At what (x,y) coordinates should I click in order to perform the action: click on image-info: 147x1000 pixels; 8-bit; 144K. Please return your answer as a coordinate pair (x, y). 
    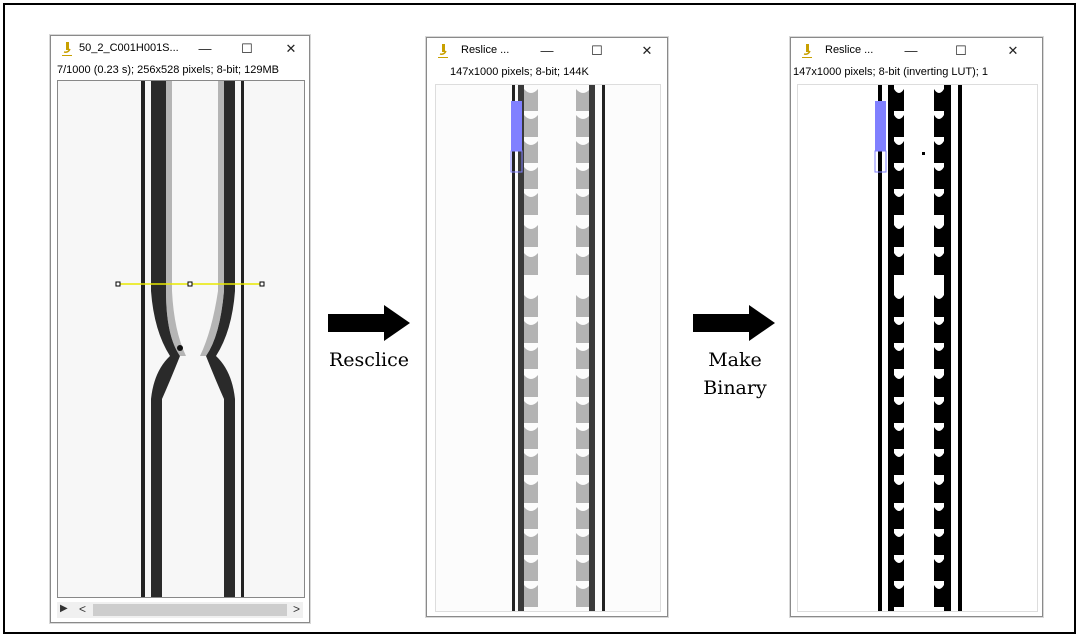
    Looking at the image, I should click on (519, 72).